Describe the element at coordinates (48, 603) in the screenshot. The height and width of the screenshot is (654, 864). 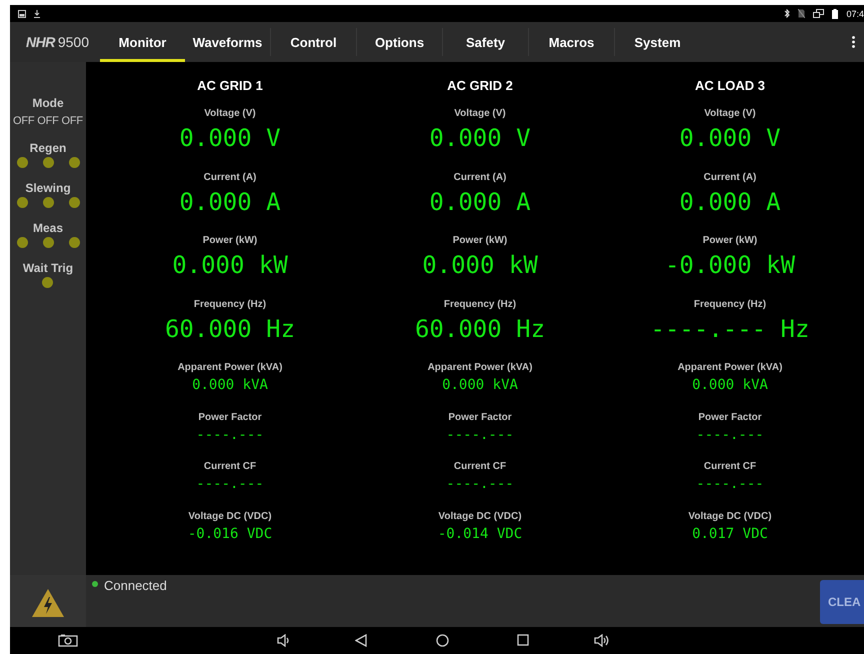
I see `high-voltage-warning-icon` at that location.